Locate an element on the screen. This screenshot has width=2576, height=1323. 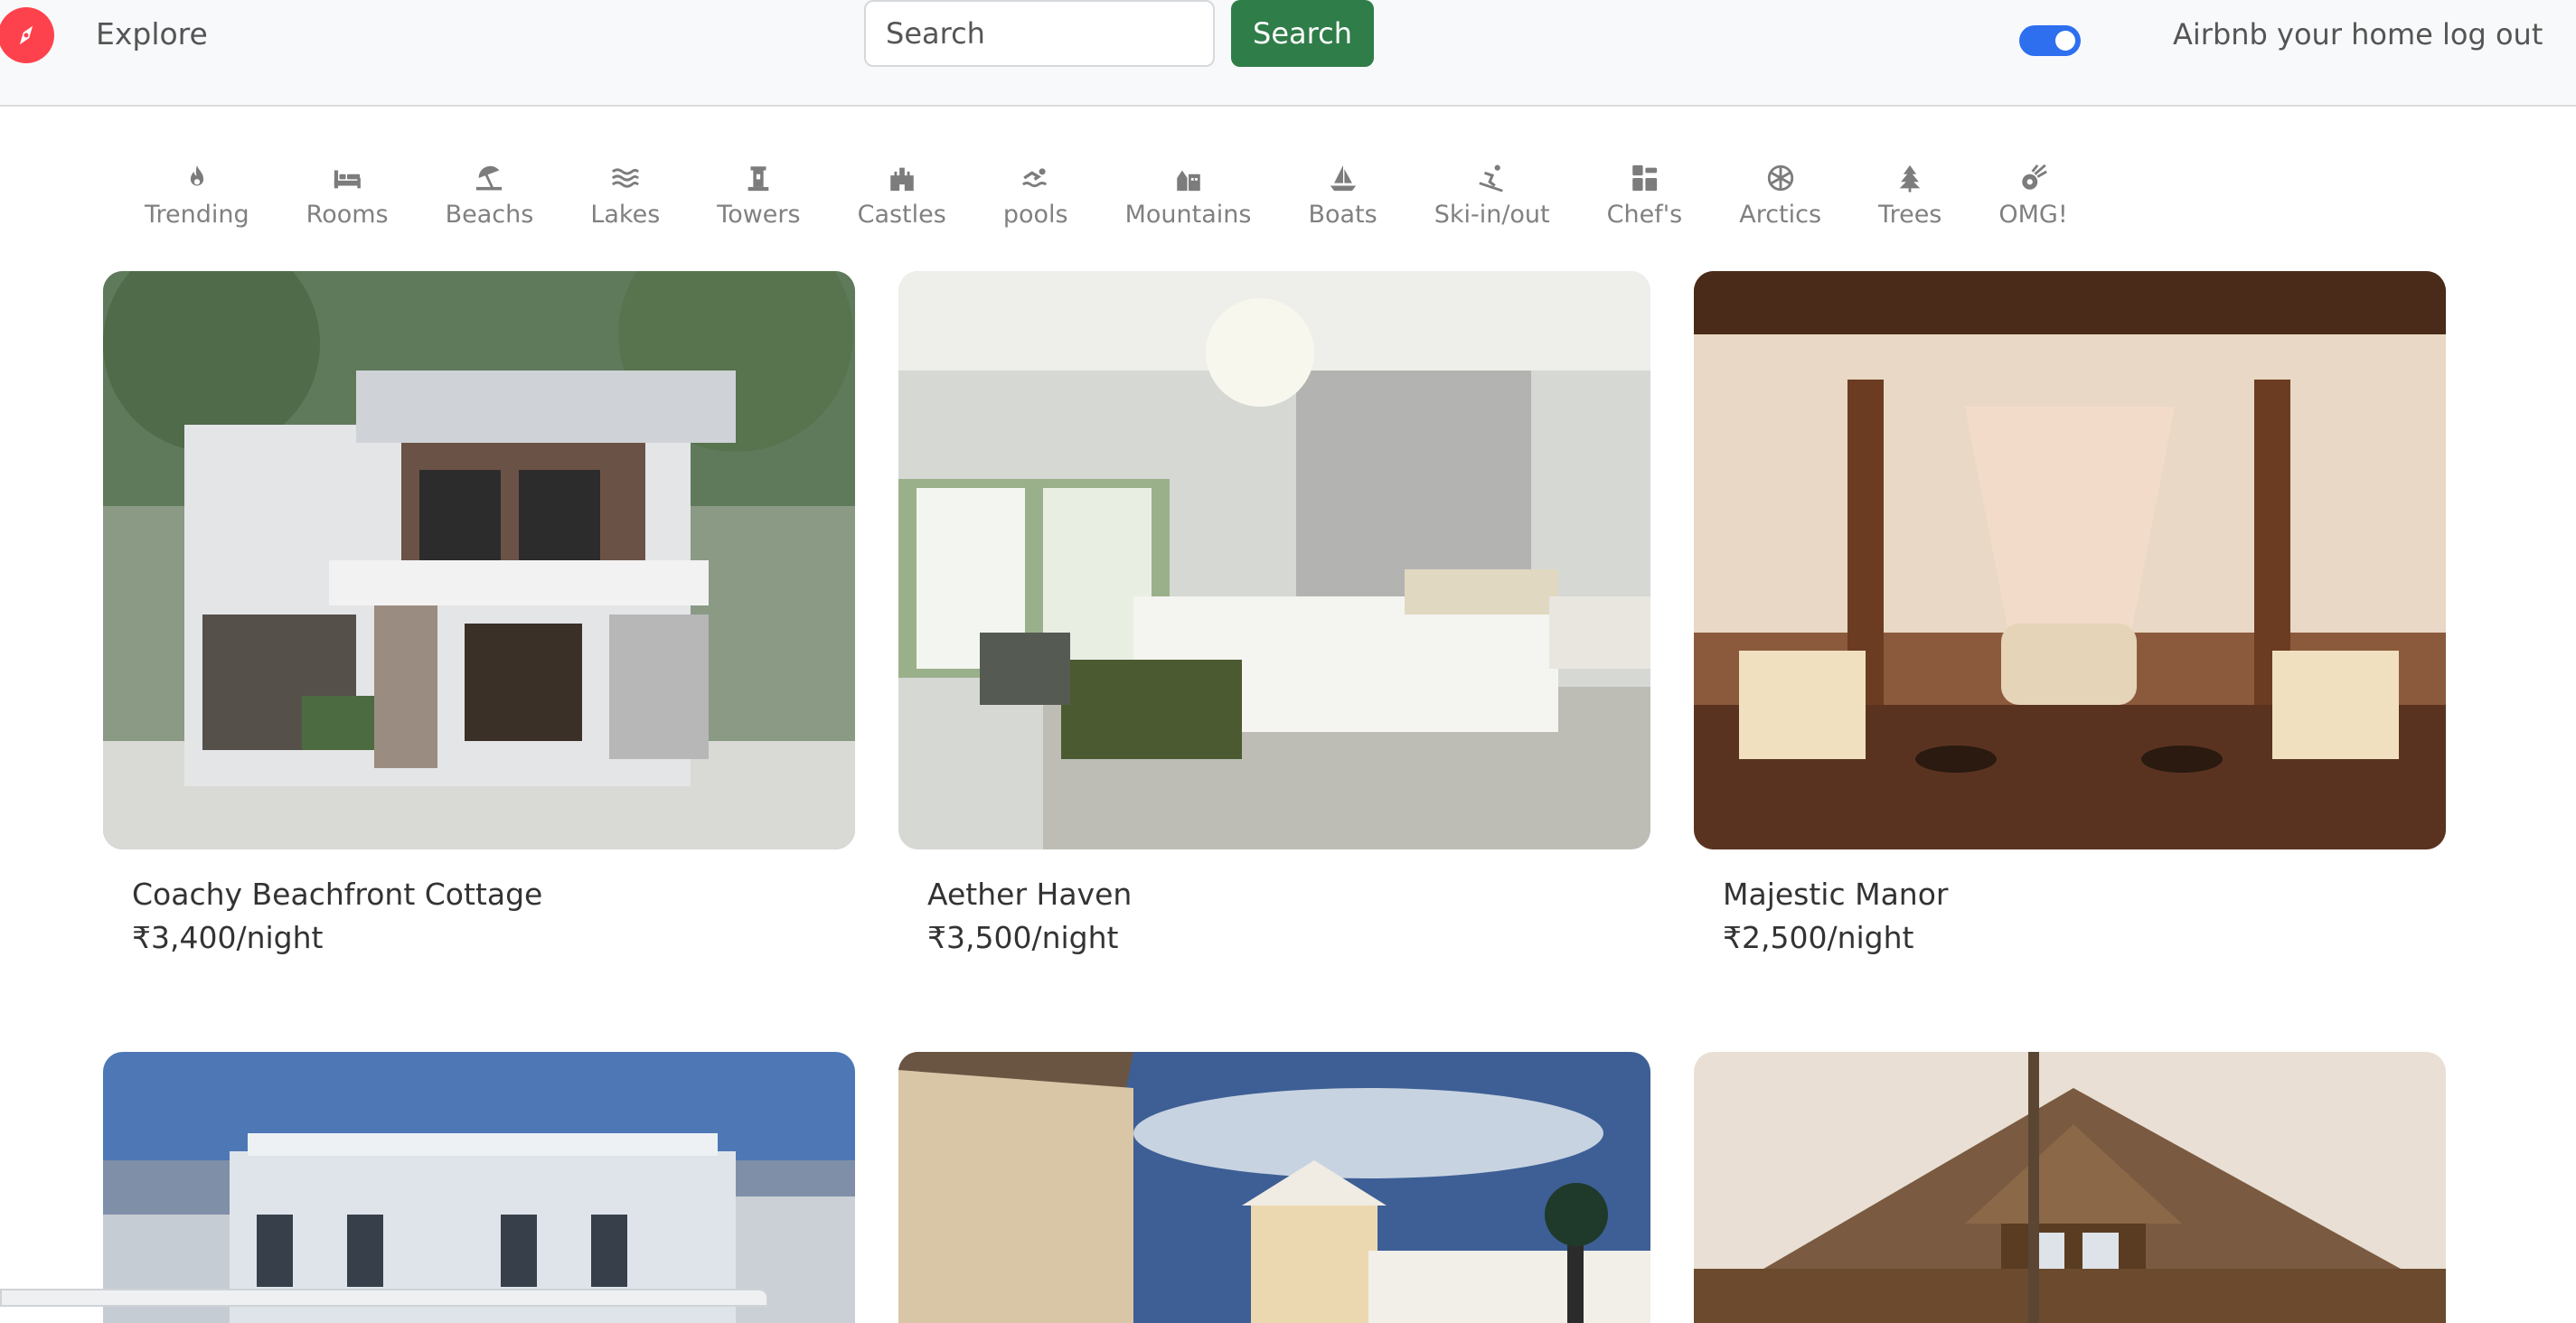
filter-mountains: Mountains is located at coordinates (1188, 203).